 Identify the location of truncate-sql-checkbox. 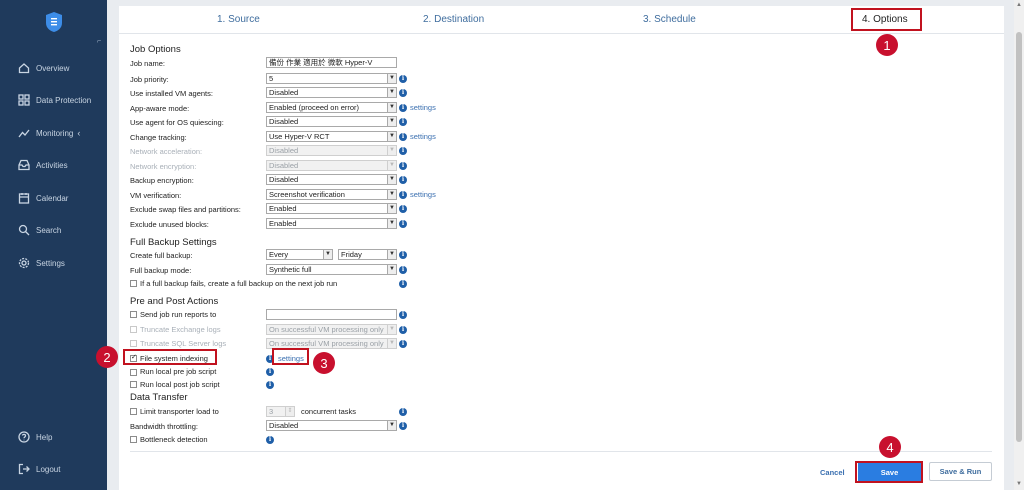
(133, 343).